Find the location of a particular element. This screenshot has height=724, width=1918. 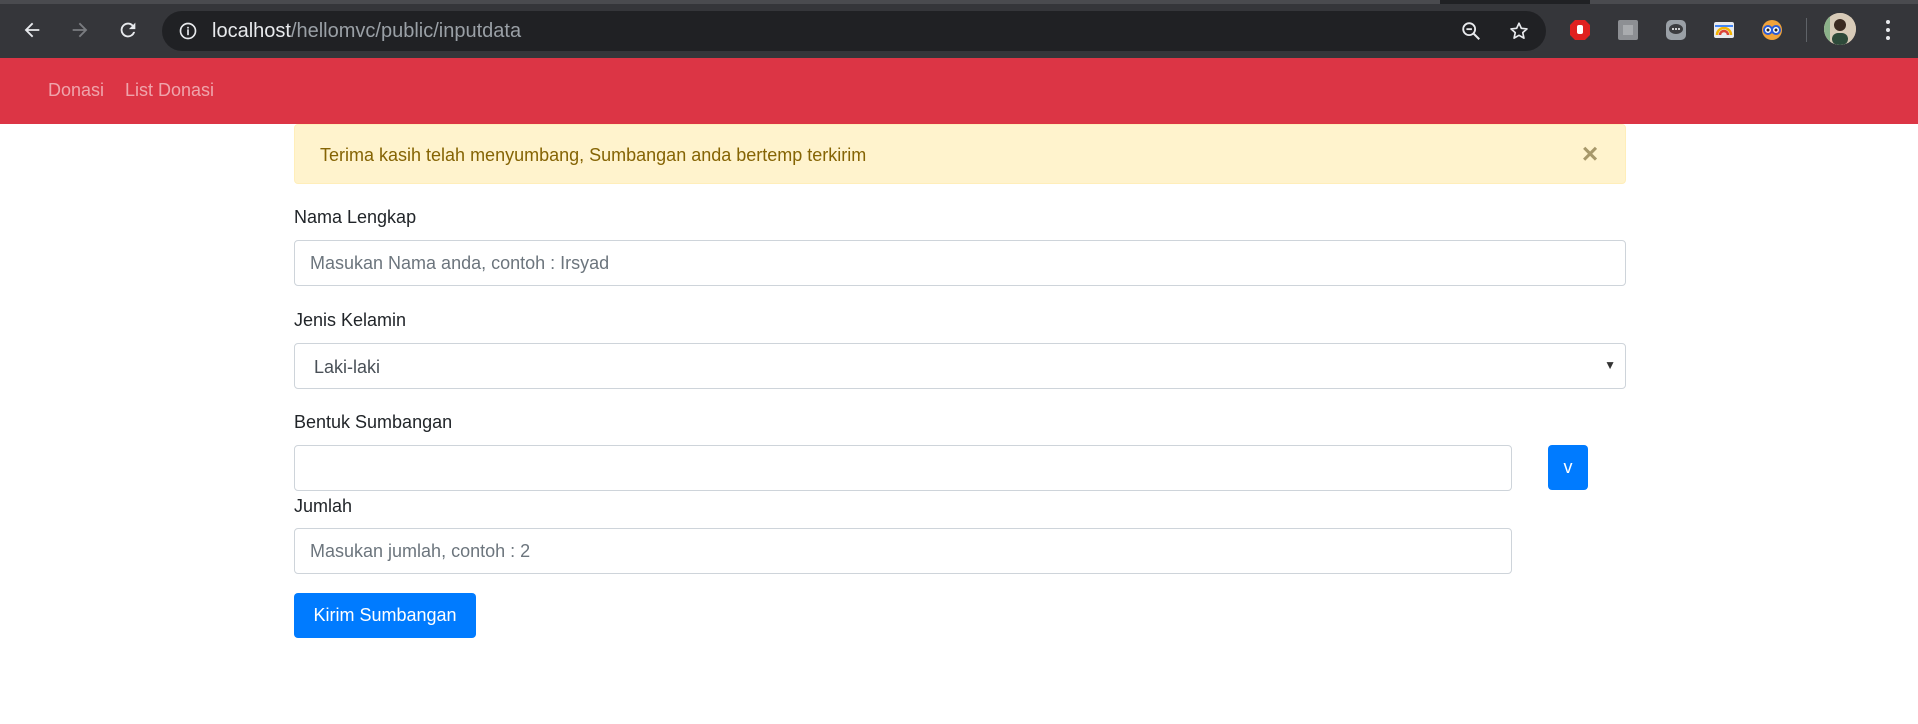

reload-button is located at coordinates (128, 30).